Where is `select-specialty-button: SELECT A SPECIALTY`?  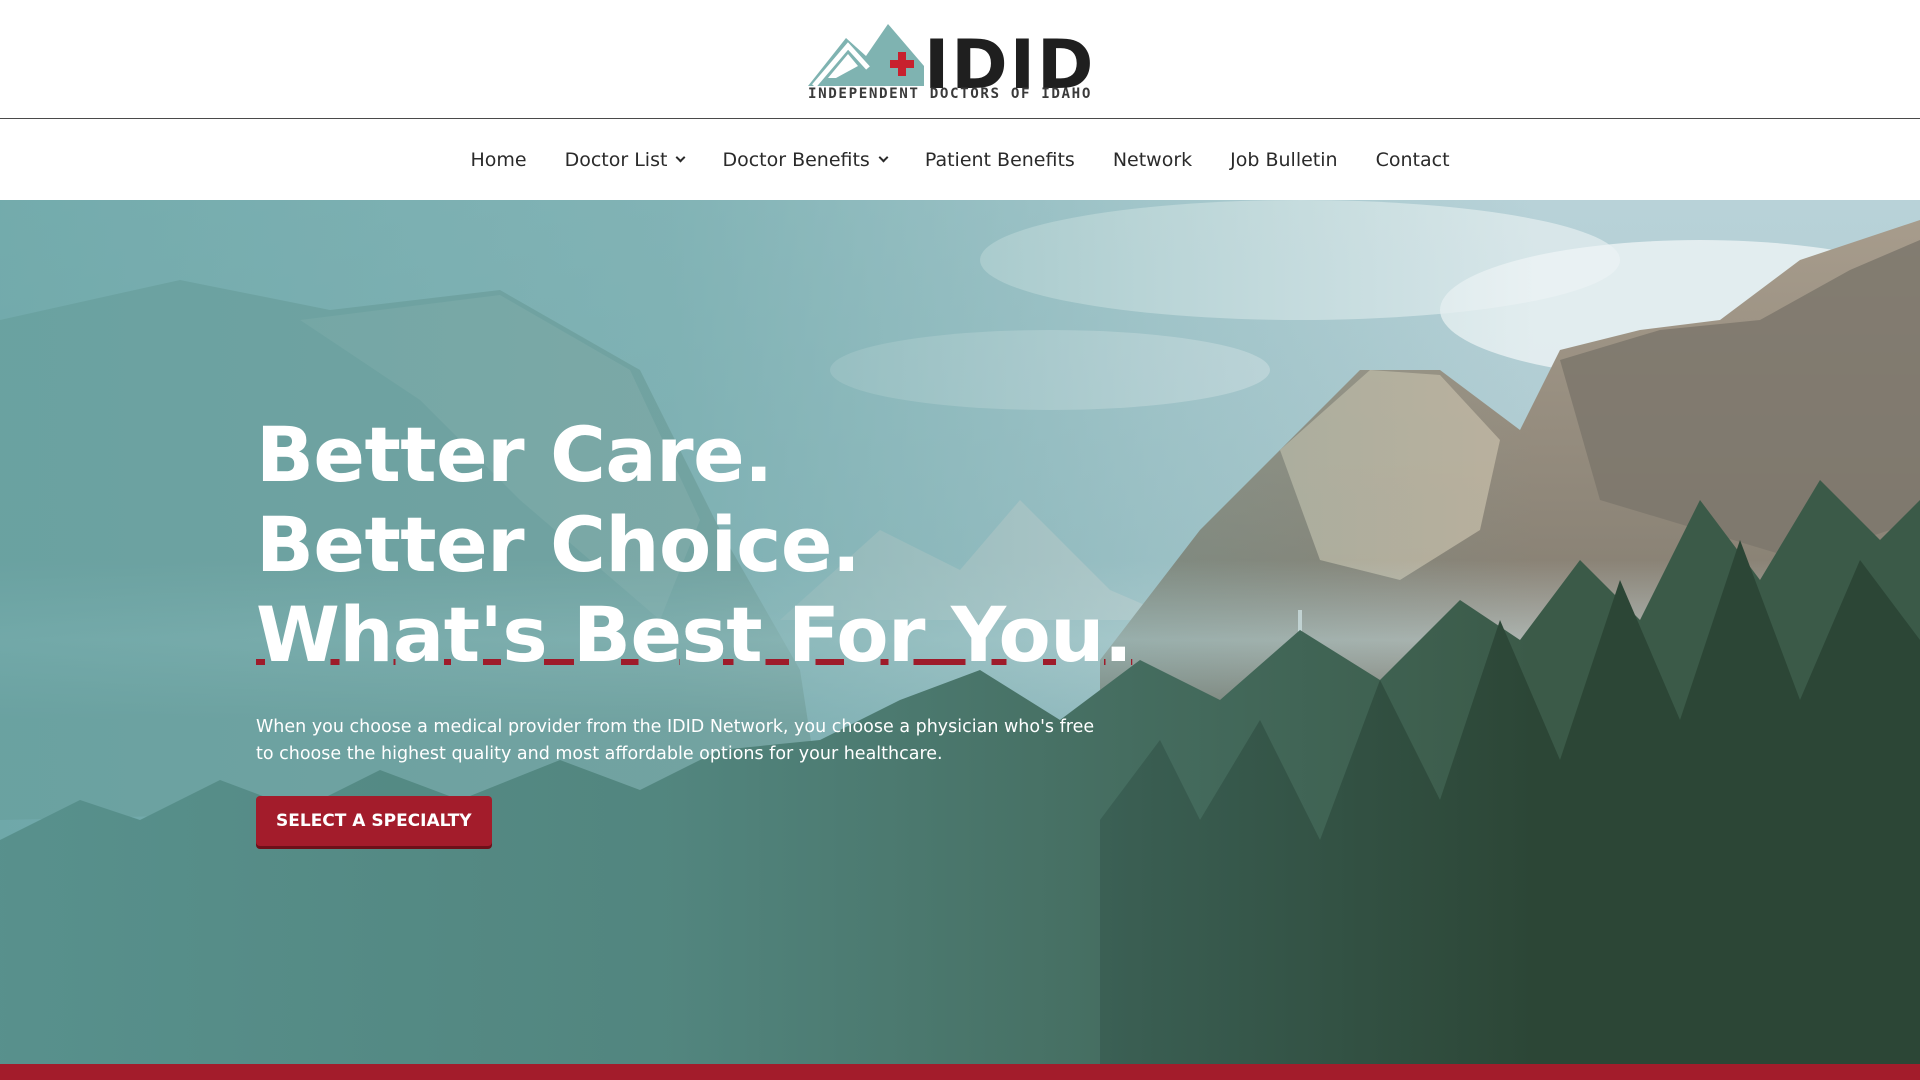
select-specialty-button: SELECT A SPECIALTY is located at coordinates (374, 821).